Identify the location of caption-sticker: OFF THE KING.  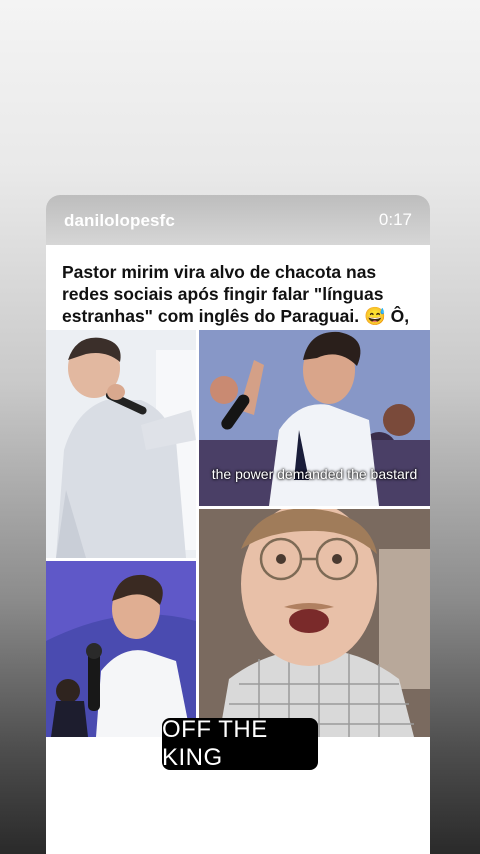
(240, 743).